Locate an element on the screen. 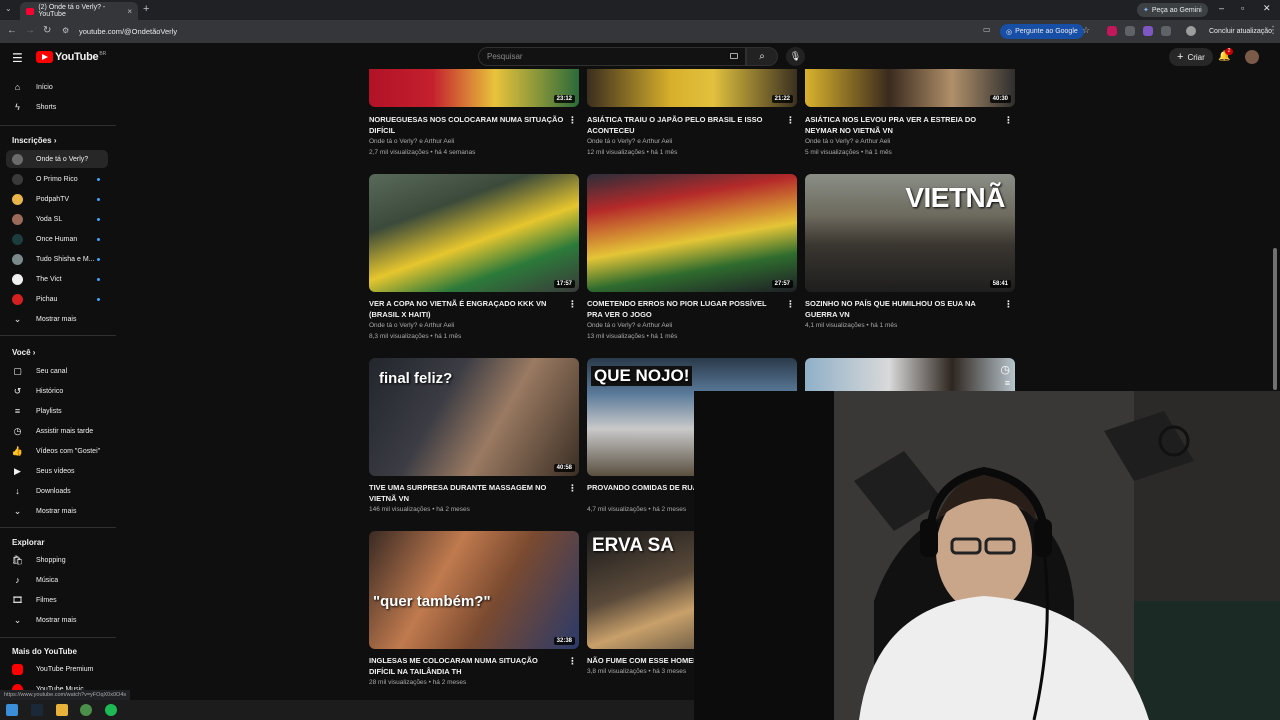  menu-icon: ☰ is located at coordinates (17, 58).